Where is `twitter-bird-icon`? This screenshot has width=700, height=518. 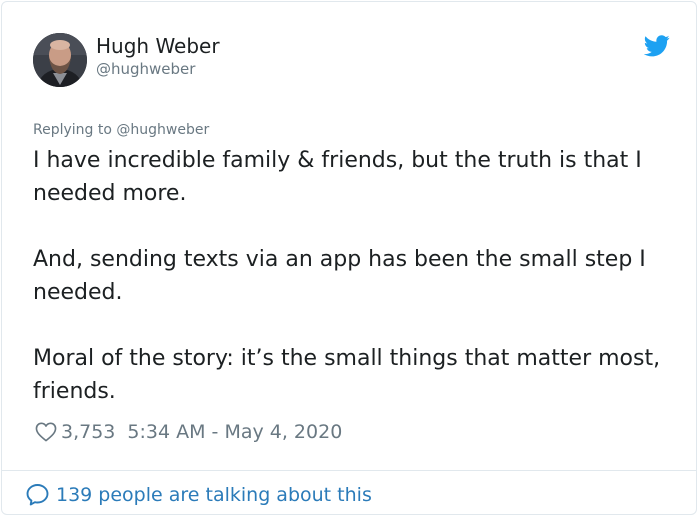 twitter-bird-icon is located at coordinates (657, 46).